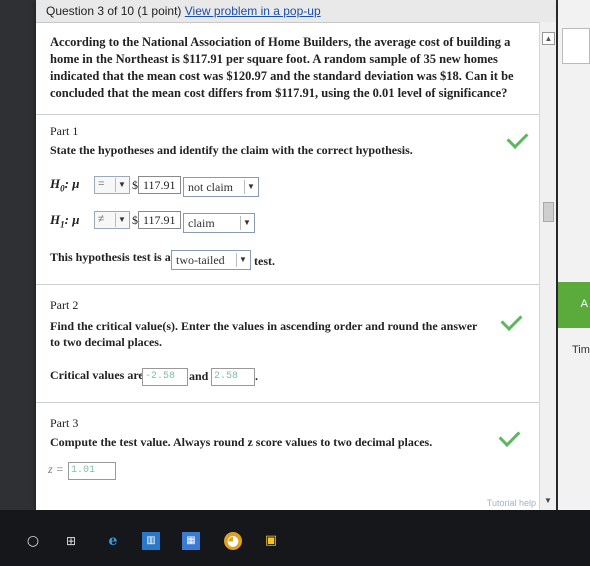  I want to click on z-label: z =, so click(56, 469).